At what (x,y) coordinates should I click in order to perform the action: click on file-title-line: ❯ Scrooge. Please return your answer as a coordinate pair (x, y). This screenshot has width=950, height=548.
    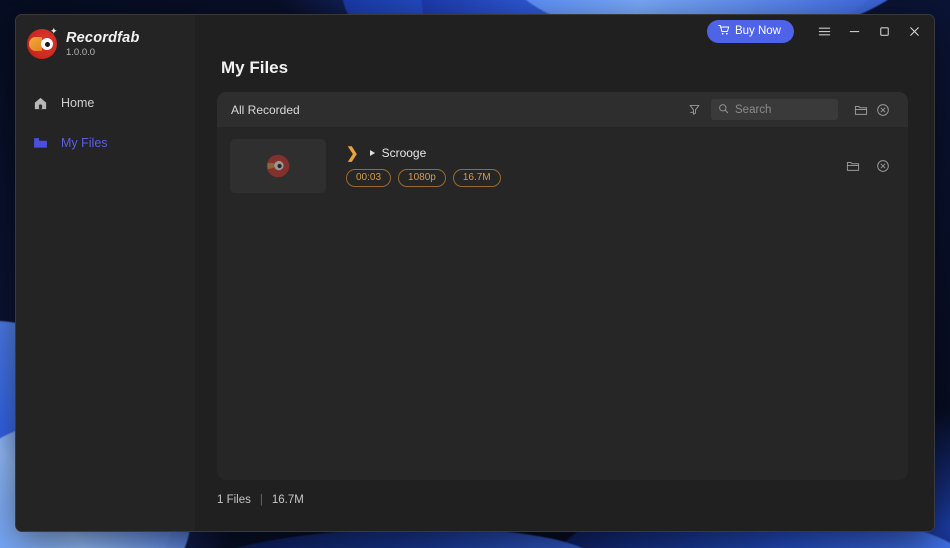
    Looking at the image, I should click on (594, 153).